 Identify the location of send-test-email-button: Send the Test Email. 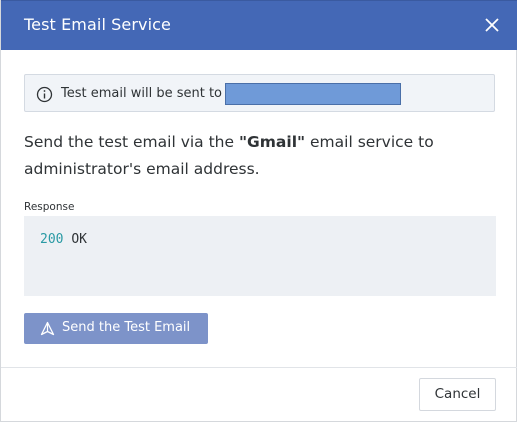
(116, 328).